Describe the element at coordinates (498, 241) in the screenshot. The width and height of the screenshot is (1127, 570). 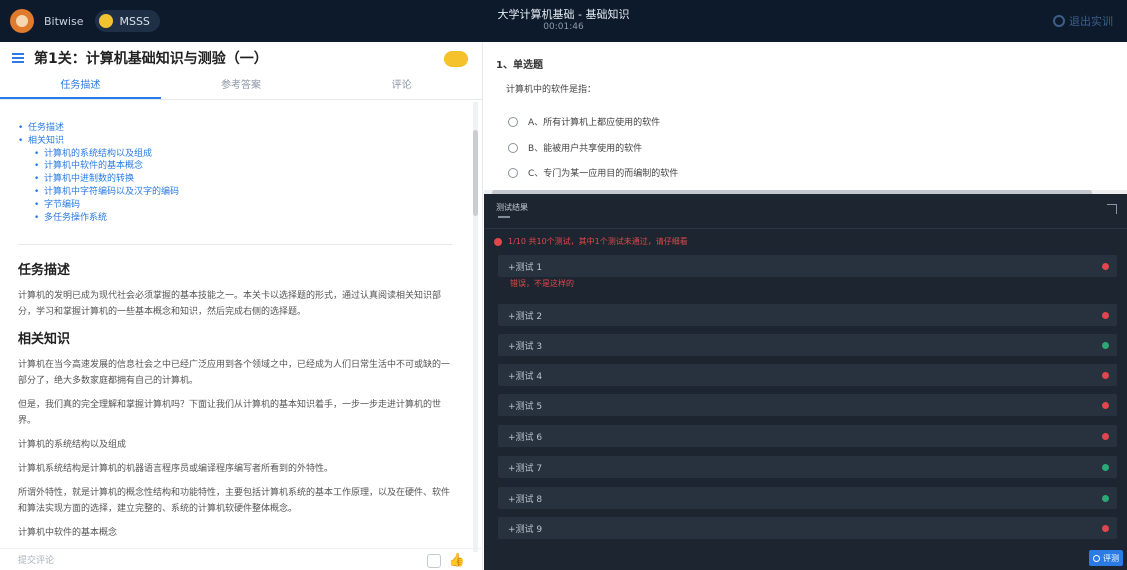
I see `error-icon` at that location.